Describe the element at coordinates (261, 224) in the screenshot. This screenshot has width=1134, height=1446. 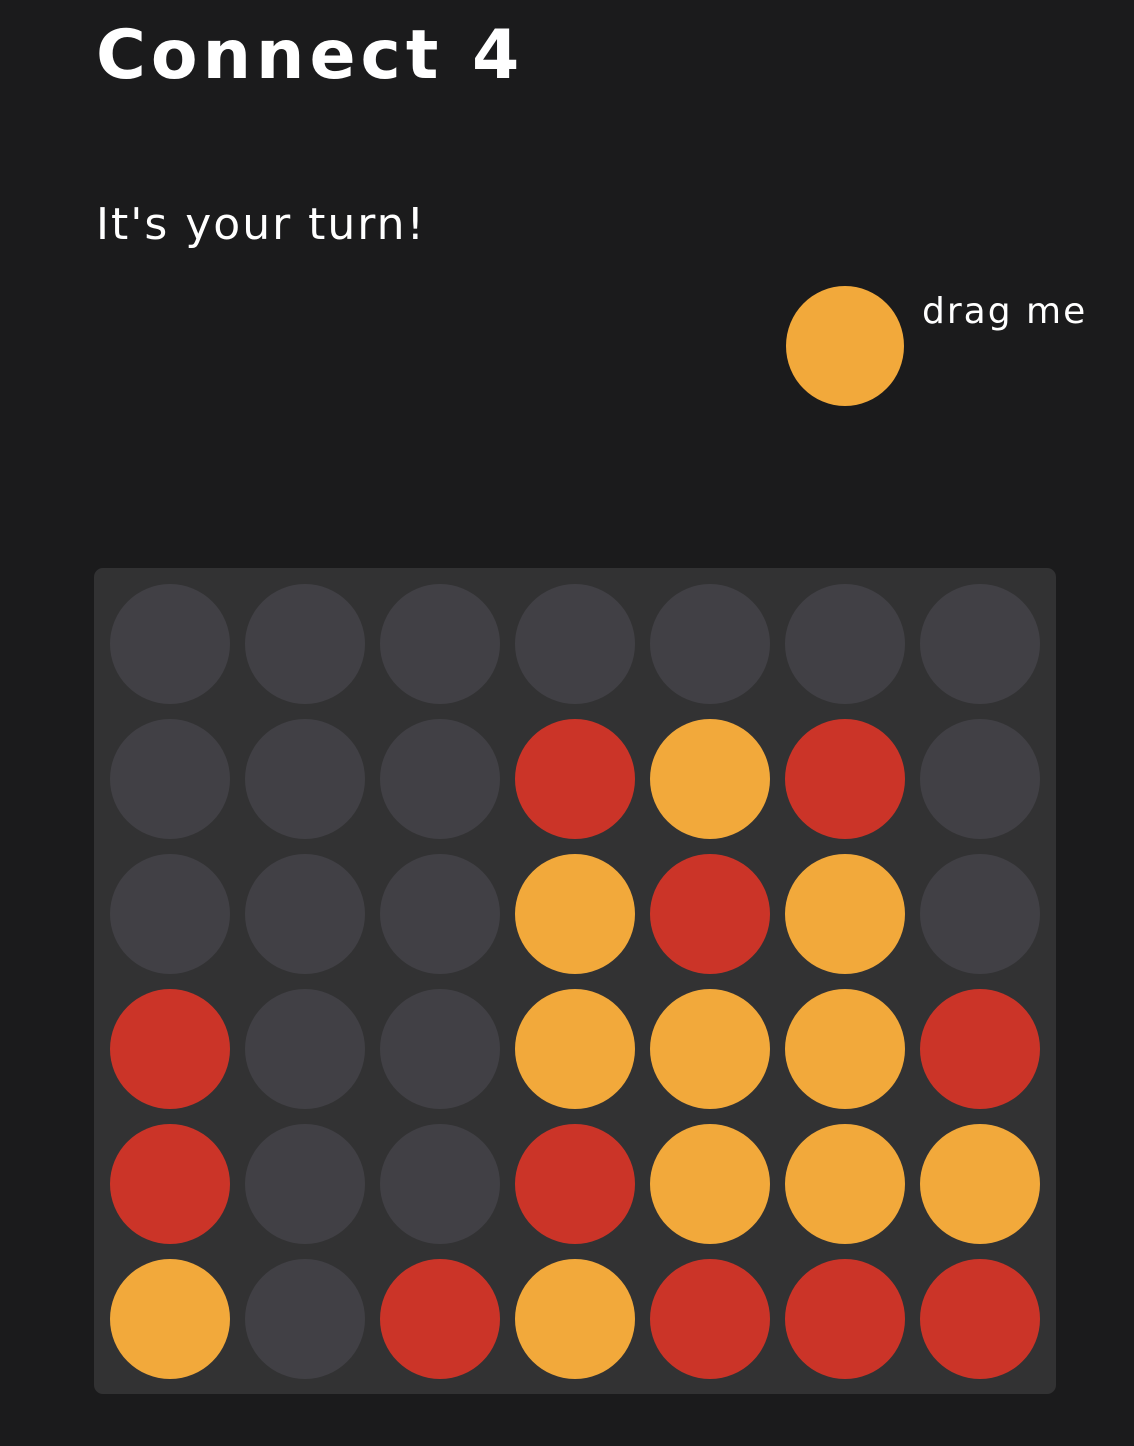
I see `turn-status: It's your turn!` at that location.